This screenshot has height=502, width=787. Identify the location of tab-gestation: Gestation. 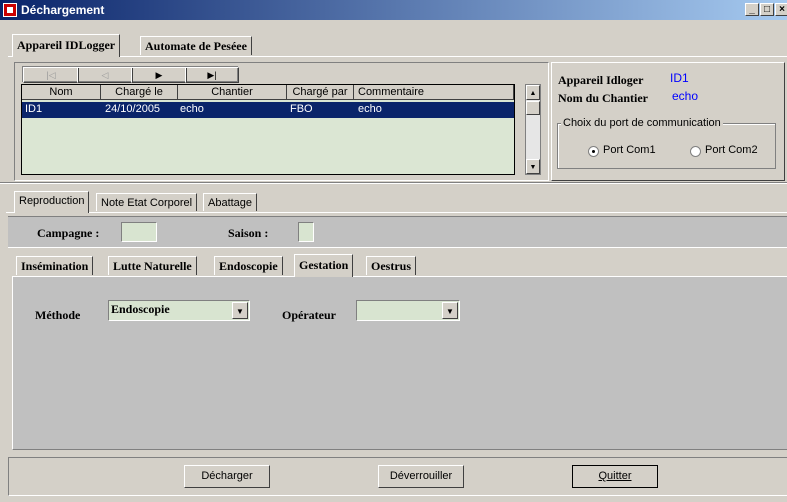
(324, 265).